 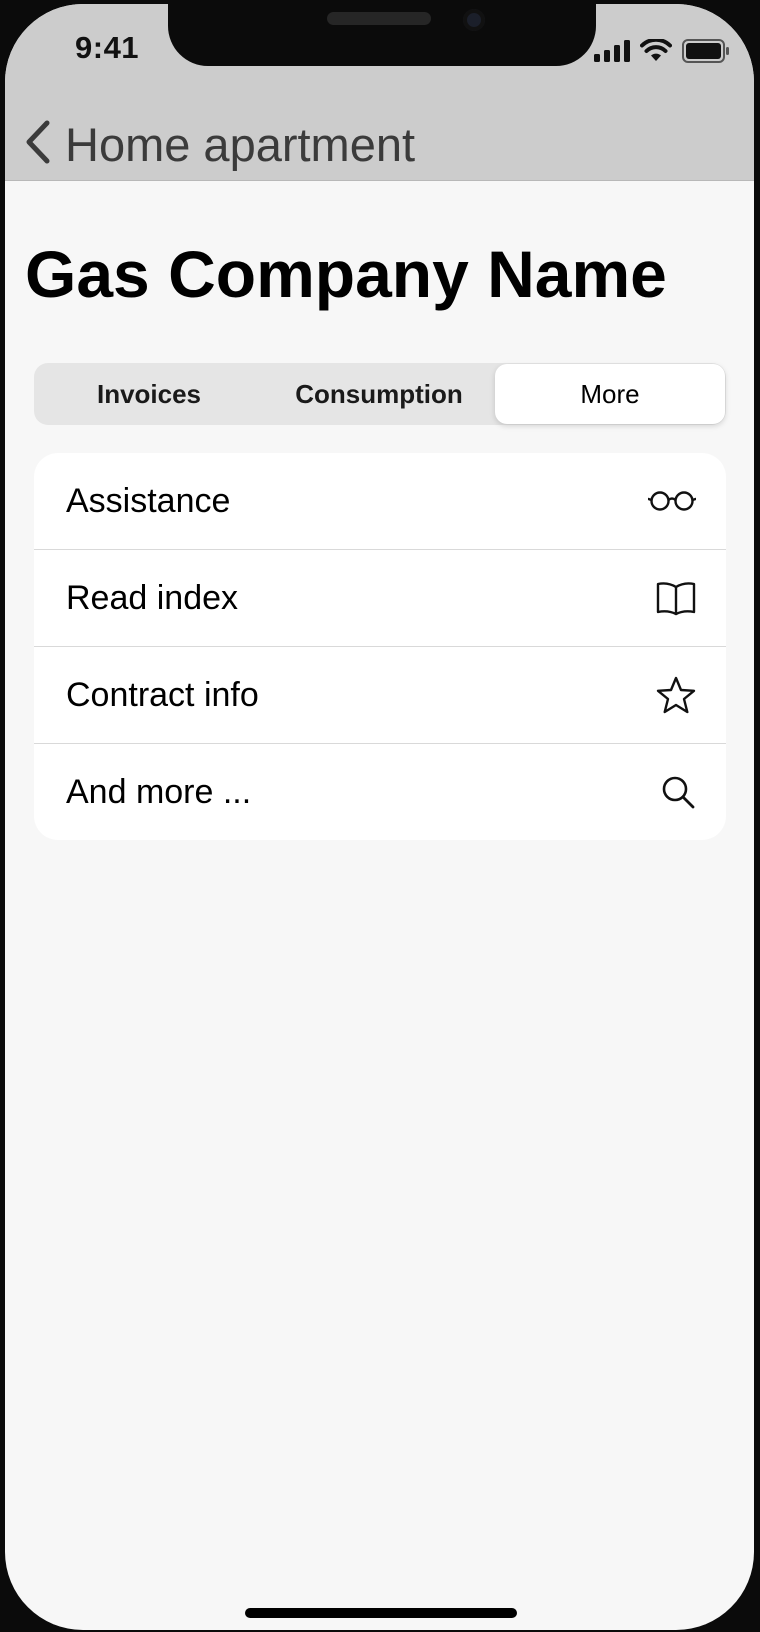 What do you see at coordinates (671, 598) in the screenshot?
I see `book-icon` at bounding box center [671, 598].